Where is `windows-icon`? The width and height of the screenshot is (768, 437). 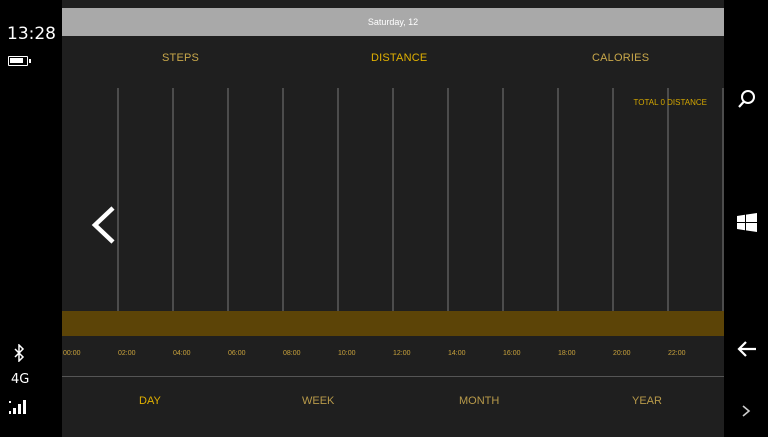 windows-icon is located at coordinates (747, 223).